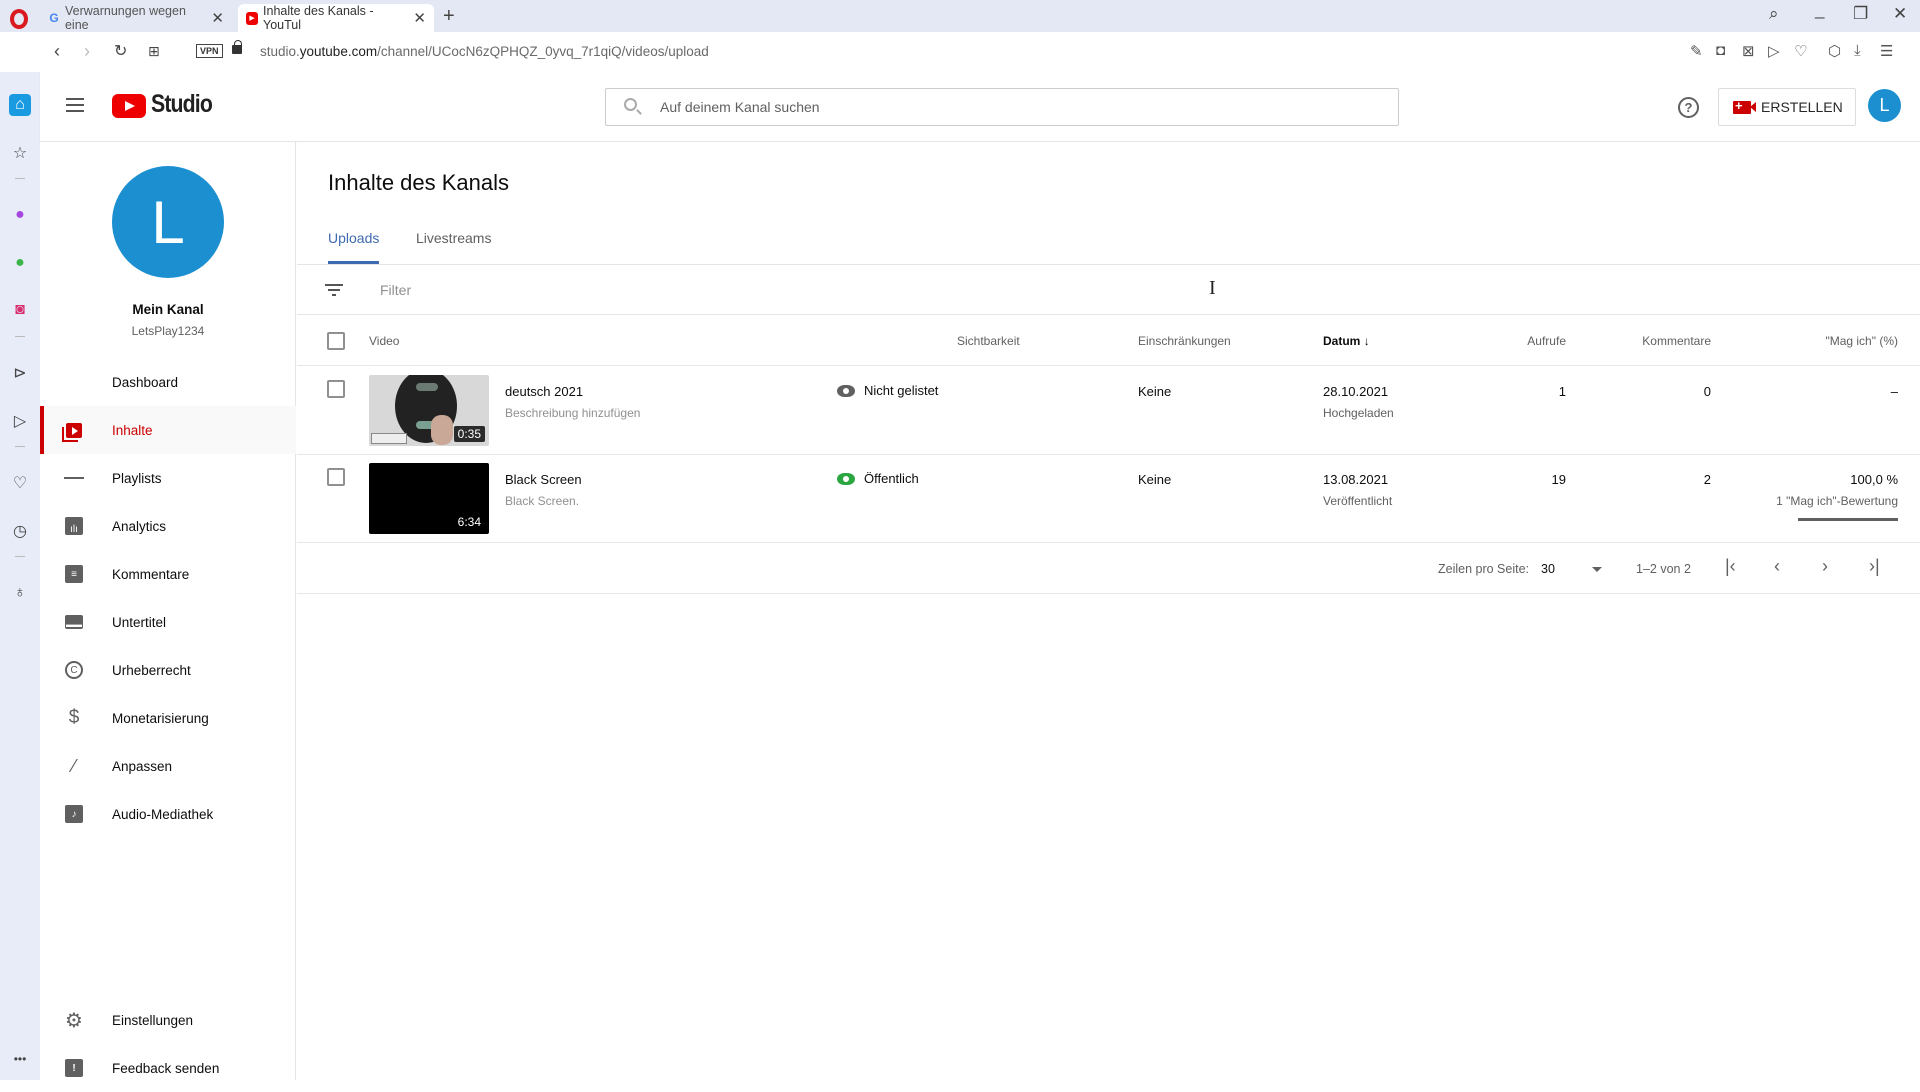 The image size is (1920, 1092). I want to click on sidebar-item-monetarisierung: $ Monetarisierung, so click(168, 718).